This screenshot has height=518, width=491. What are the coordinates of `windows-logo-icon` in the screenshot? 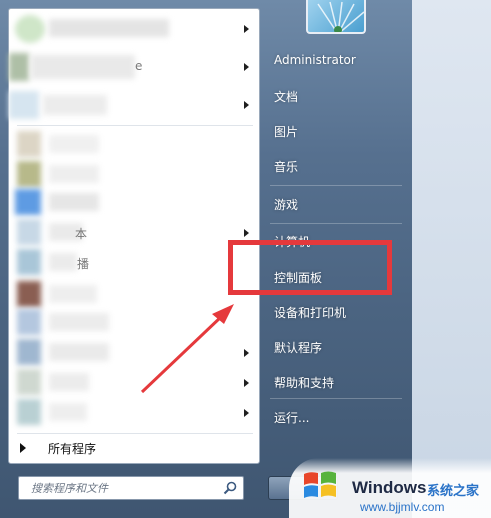 It's located at (320, 484).